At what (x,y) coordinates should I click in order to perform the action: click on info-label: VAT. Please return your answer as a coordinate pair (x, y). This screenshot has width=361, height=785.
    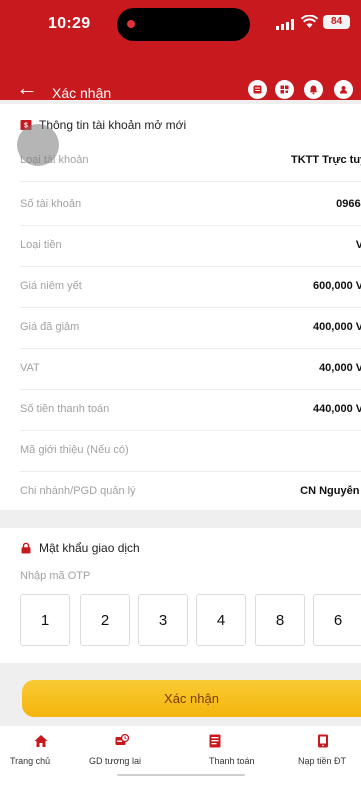
    Looking at the image, I should click on (30, 368).